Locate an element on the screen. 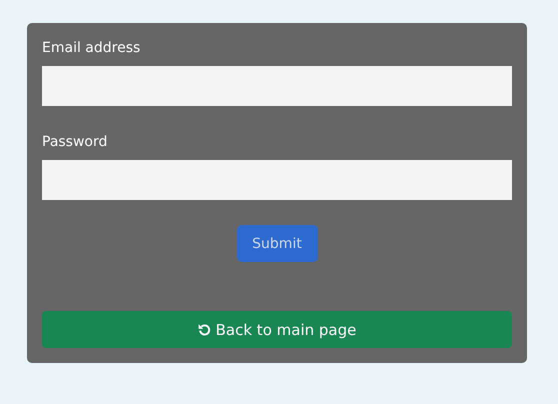  undo-icon is located at coordinates (204, 329).